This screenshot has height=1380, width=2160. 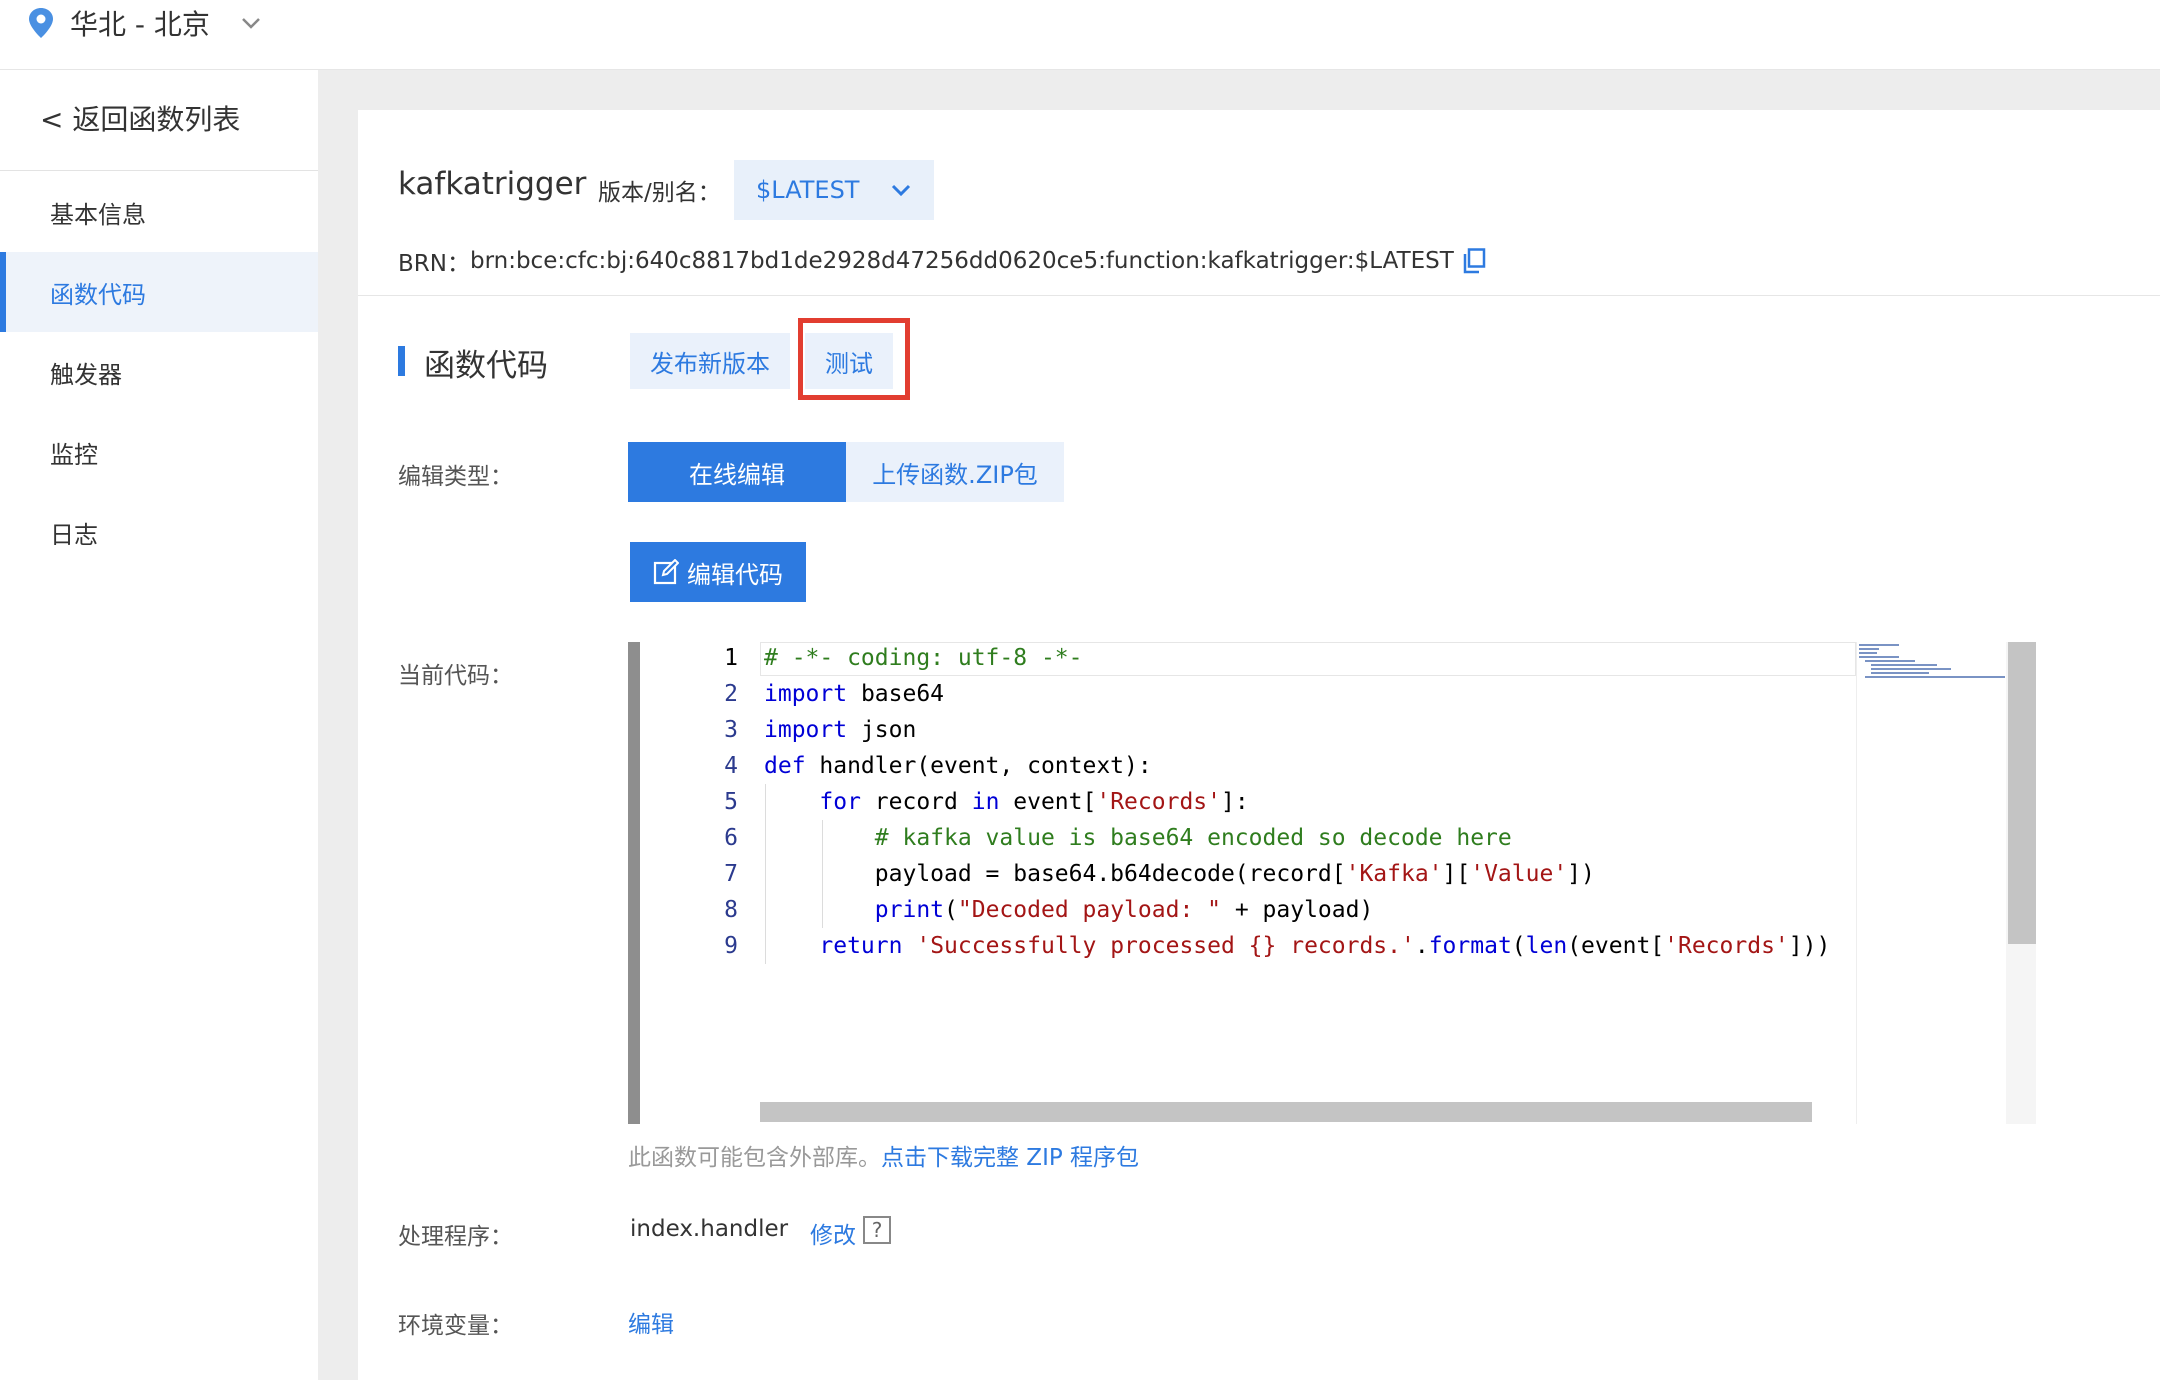 I want to click on code-minimap, so click(x=1931, y=883).